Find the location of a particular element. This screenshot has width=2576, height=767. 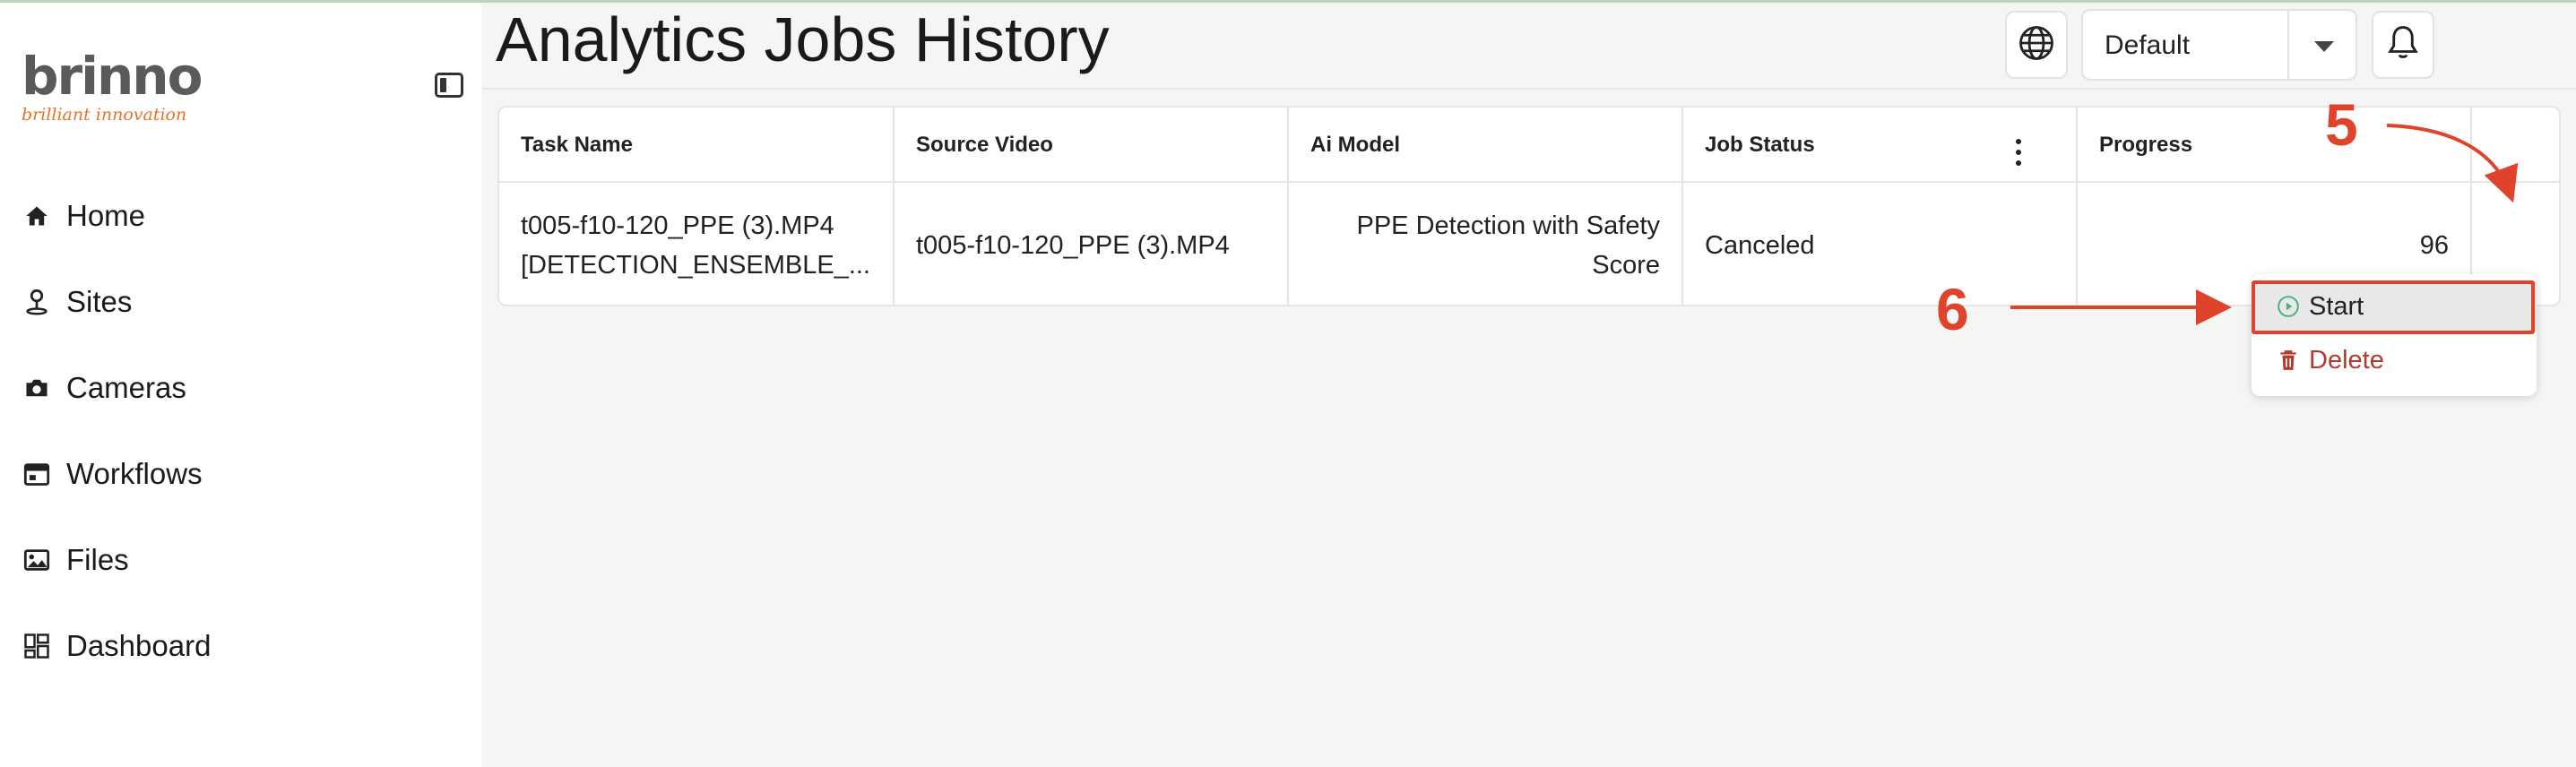

row-actions-kebab-icon is located at coordinates (2018, 152).